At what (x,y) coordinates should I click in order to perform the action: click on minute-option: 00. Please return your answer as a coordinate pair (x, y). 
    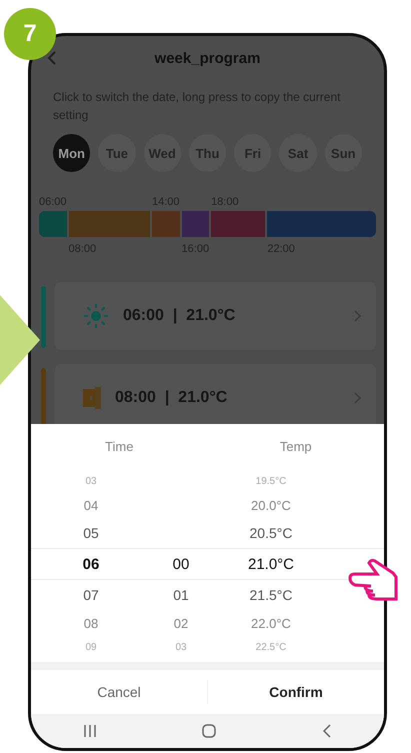
    Looking at the image, I should click on (181, 564).